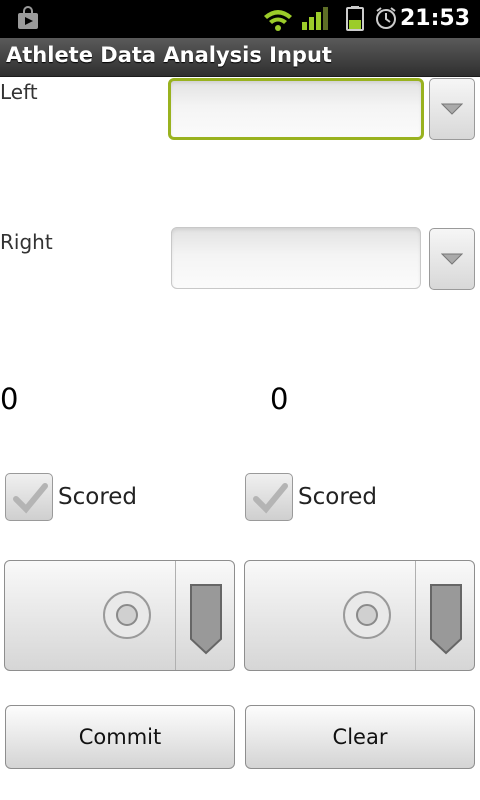 This screenshot has height=800, width=480. What do you see at coordinates (278, 20) in the screenshot?
I see `wifi-icon` at bounding box center [278, 20].